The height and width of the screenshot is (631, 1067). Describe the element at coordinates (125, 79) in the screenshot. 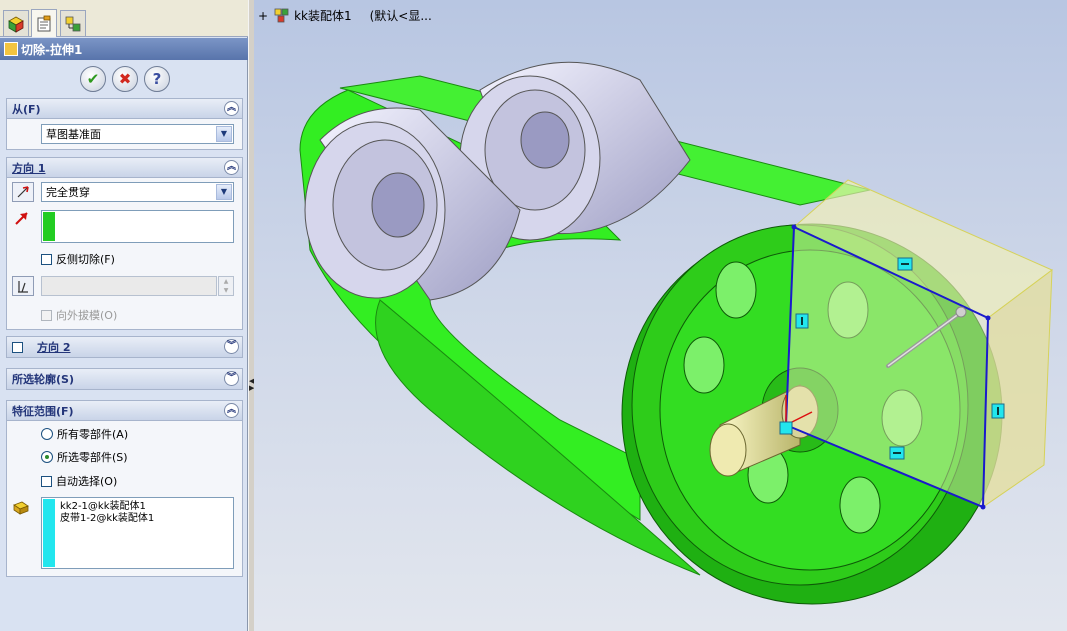

I see `cancel-button: ✖` at that location.